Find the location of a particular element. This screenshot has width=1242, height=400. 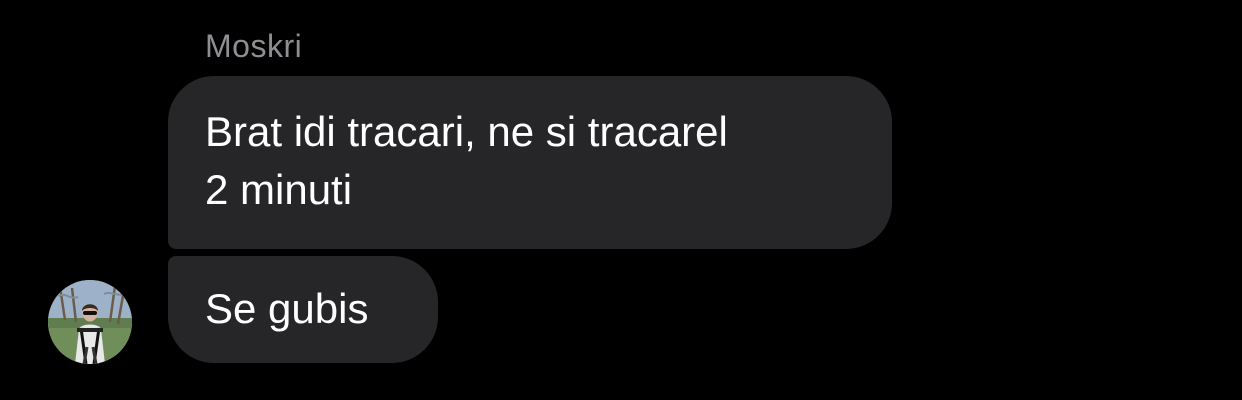

avatar is located at coordinates (90, 322).